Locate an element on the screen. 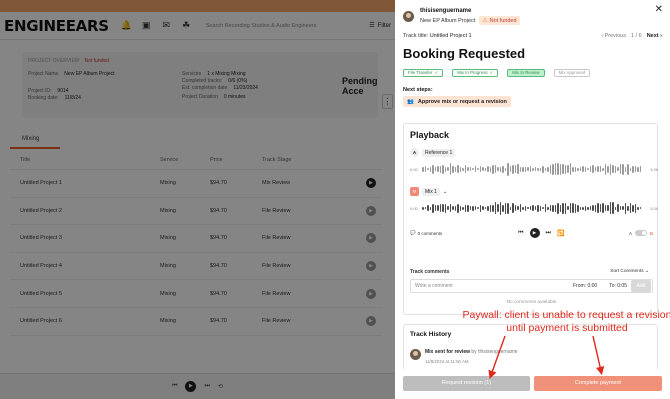 Image resolution: width=670 pixels, height=399 pixels. comments-count-label: 0 comments is located at coordinates (430, 233).